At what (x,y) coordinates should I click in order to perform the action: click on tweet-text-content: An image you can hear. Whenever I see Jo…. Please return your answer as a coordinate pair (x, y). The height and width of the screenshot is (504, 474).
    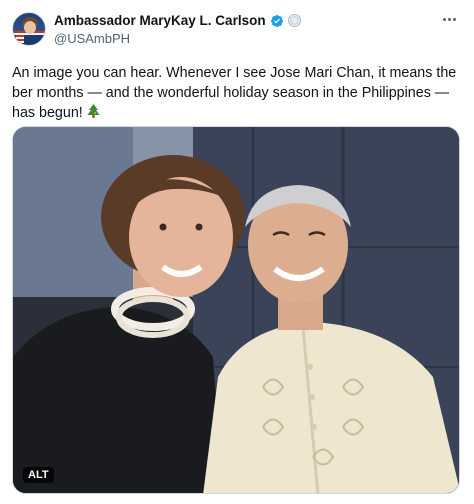
    Looking at the image, I should click on (234, 93).